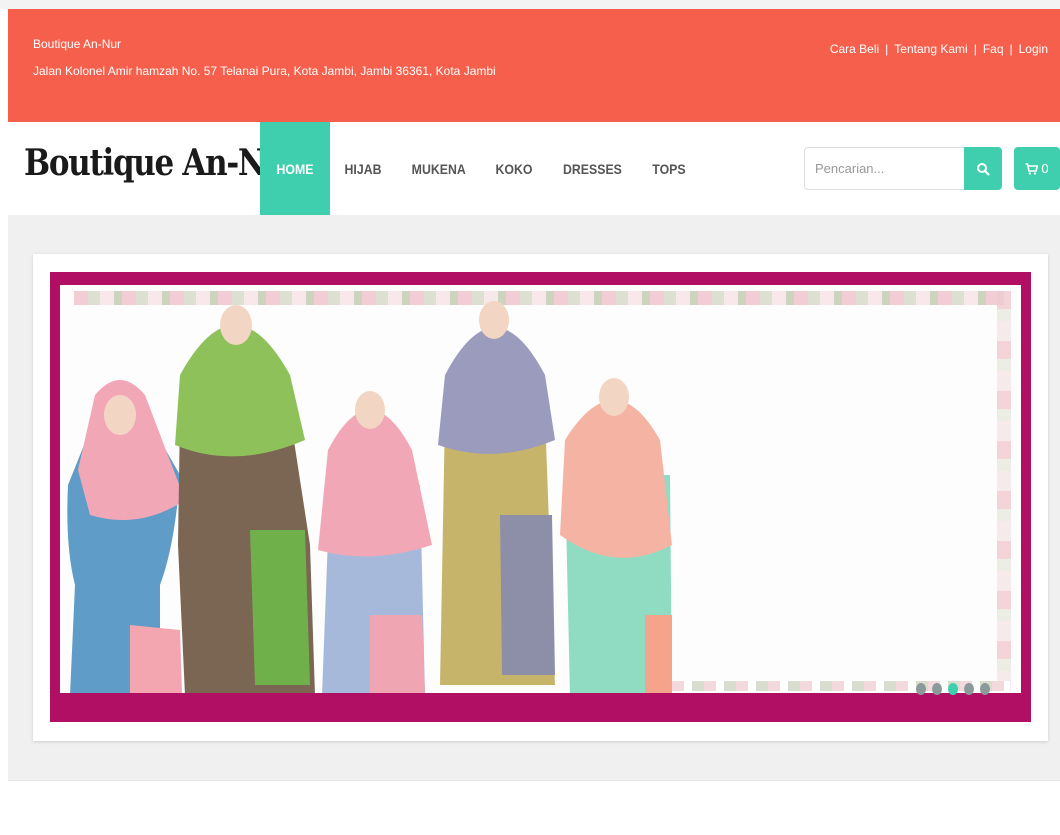 The height and width of the screenshot is (835, 1060). Describe the element at coordinates (930, 49) in the screenshot. I see `link-tentang-kami: Tentang Kami` at that location.